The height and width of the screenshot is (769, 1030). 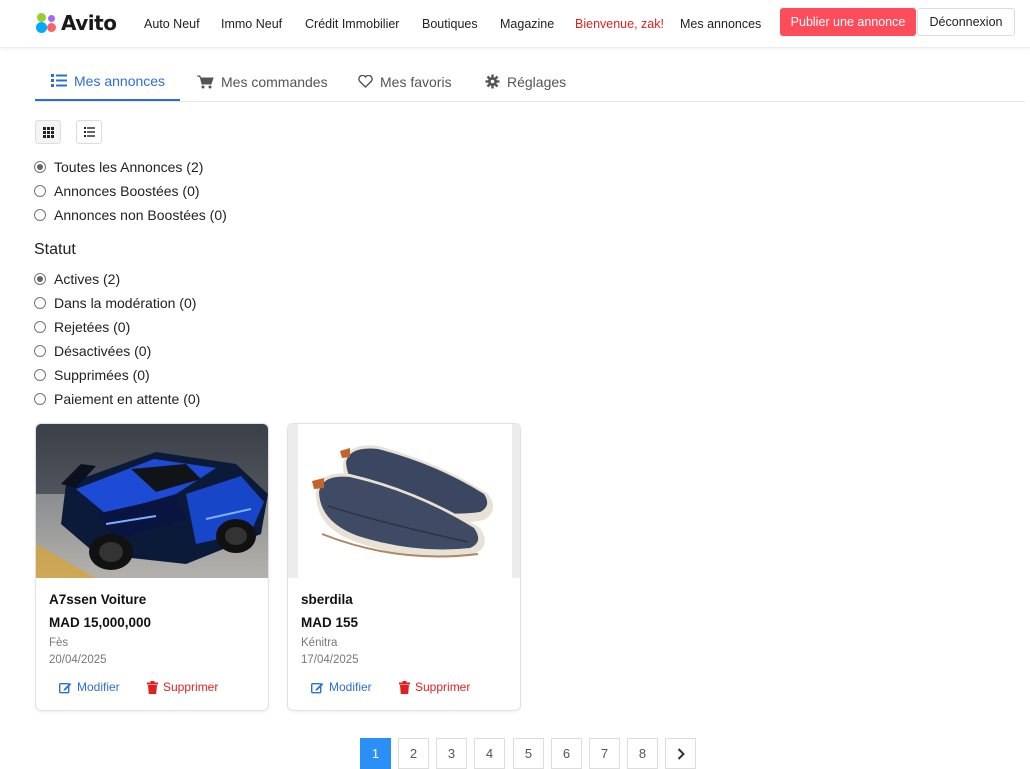 What do you see at coordinates (537, 81) in the screenshot?
I see `tab-label: Réglages` at bounding box center [537, 81].